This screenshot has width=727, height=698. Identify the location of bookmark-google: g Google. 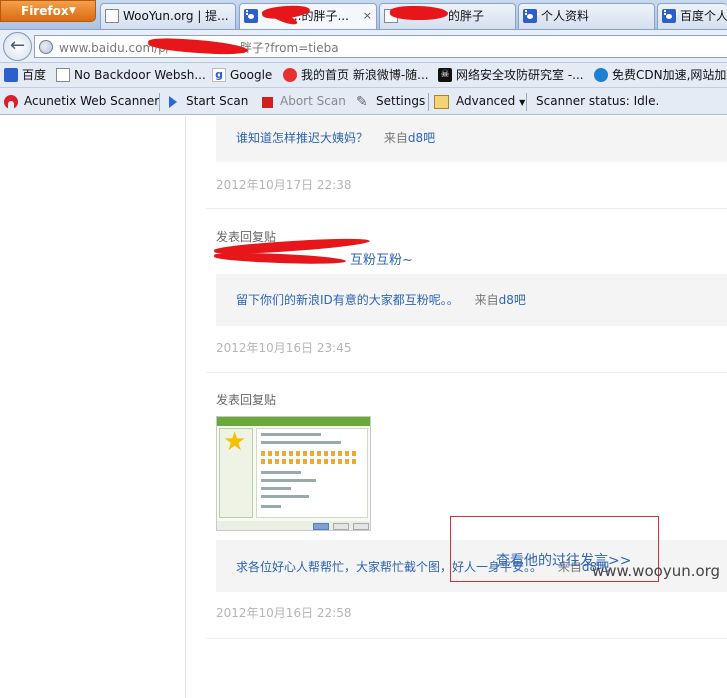
(241, 76).